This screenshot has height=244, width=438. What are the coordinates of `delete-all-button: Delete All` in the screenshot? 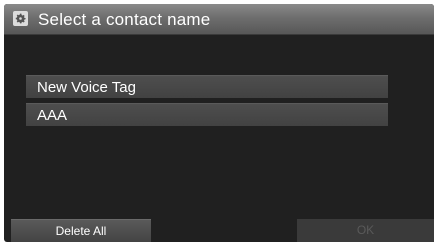 It's located at (81, 230).